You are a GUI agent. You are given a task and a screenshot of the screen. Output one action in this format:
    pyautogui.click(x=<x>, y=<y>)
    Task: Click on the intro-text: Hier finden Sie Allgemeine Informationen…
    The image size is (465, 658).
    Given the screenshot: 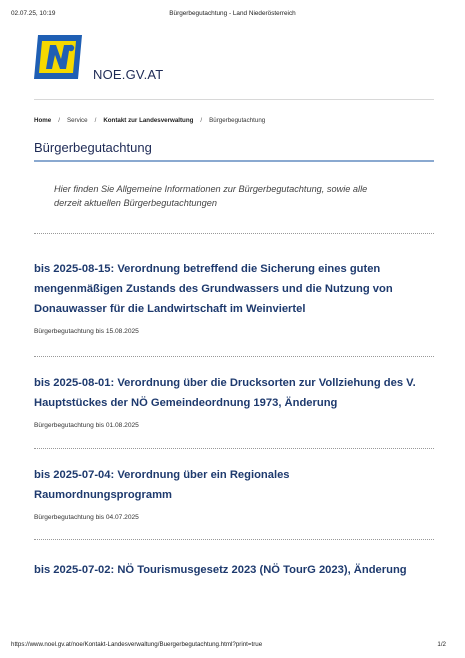 What is the action you would take?
    pyautogui.click(x=211, y=196)
    